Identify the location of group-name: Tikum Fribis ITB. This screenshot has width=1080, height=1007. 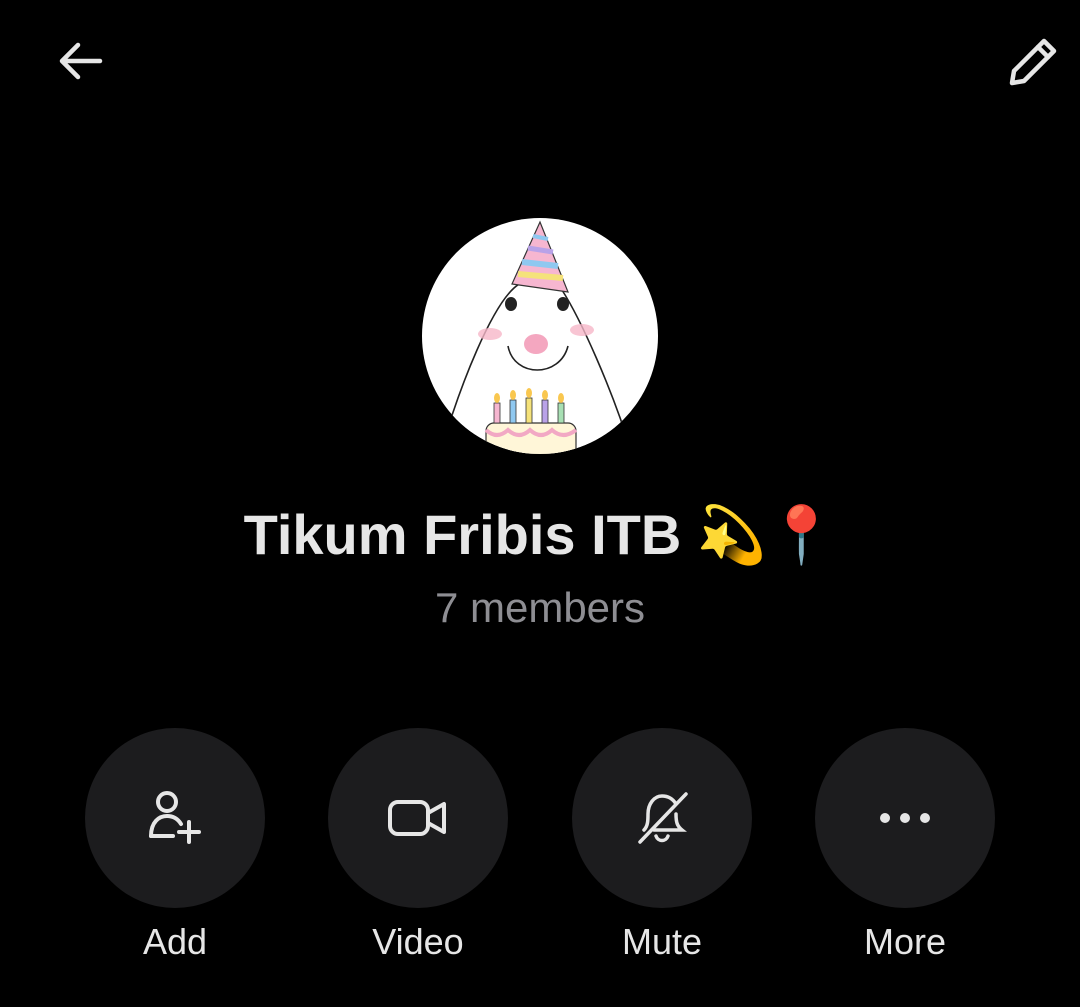
(462, 534).